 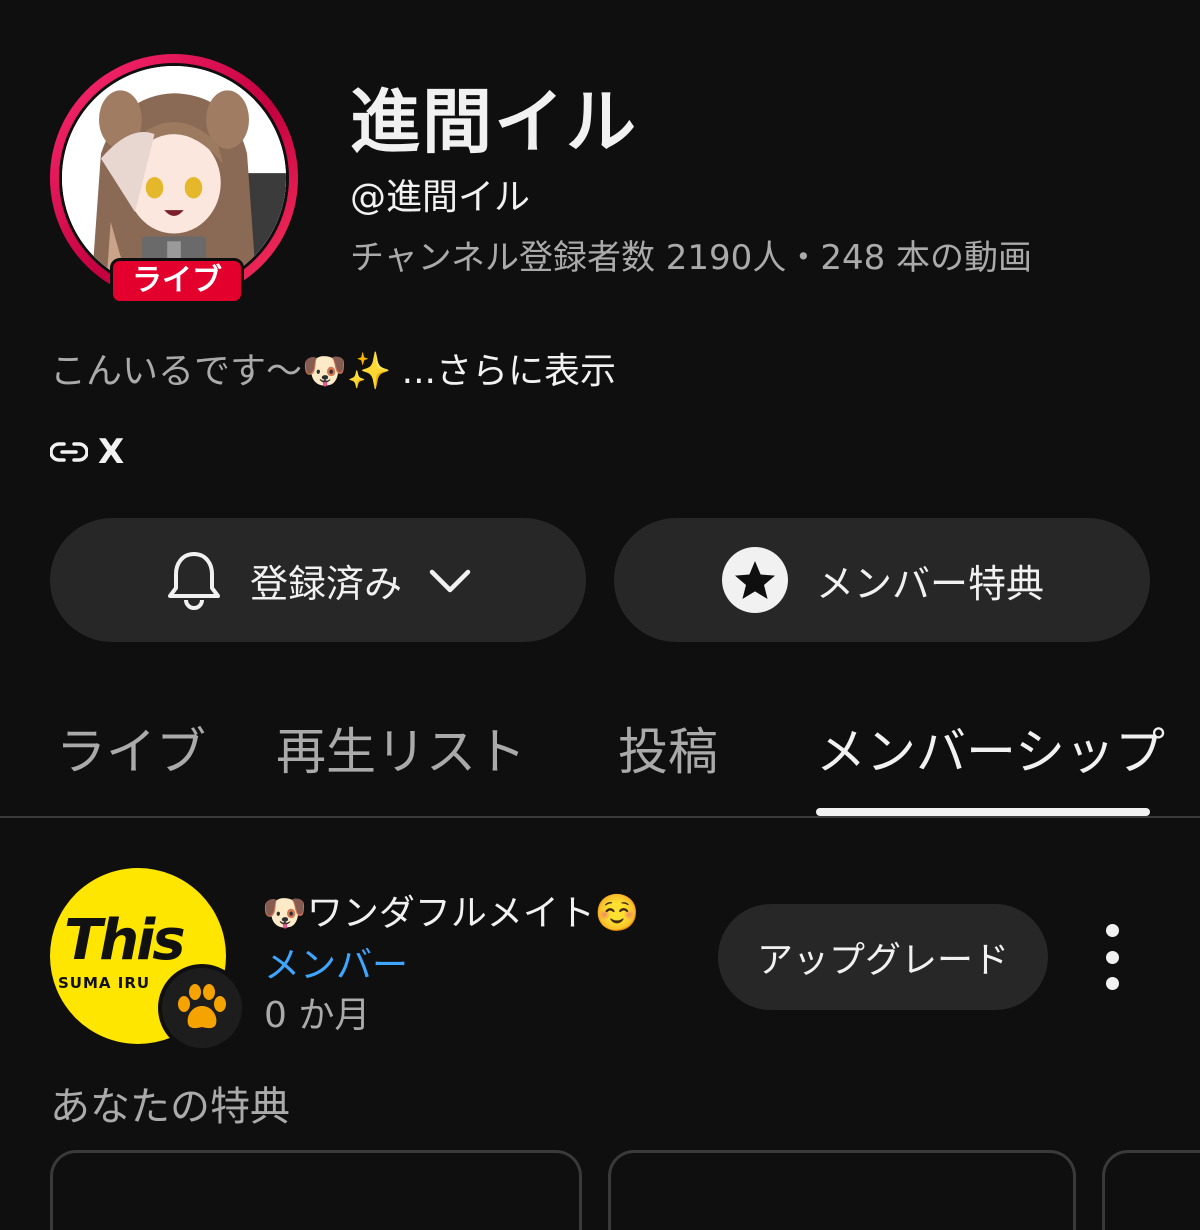 What do you see at coordinates (325, 583) in the screenshot?
I see `subscribed-label: 登録済み` at bounding box center [325, 583].